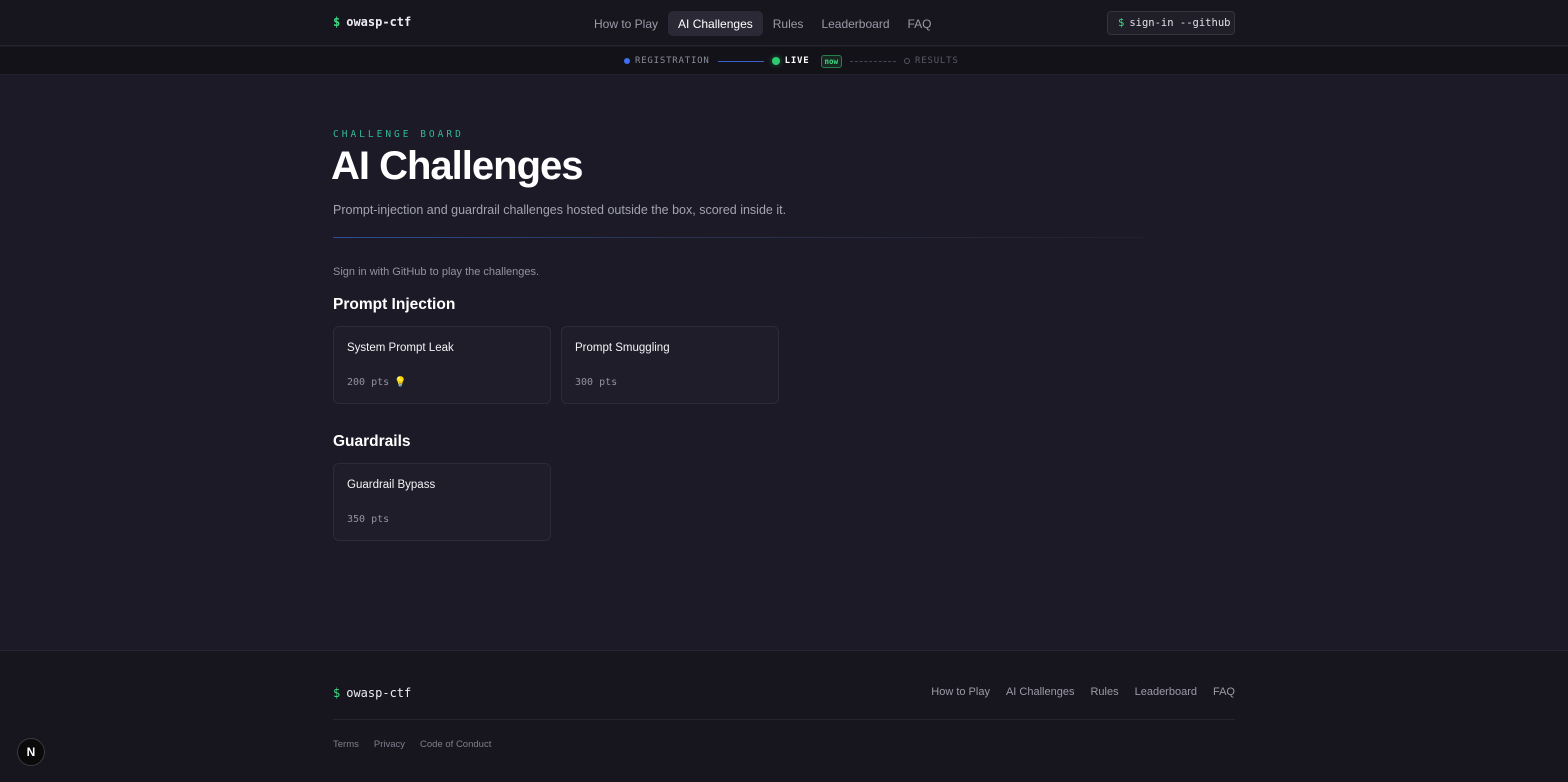  I want to click on page-title: AI Challenges, so click(457, 166).